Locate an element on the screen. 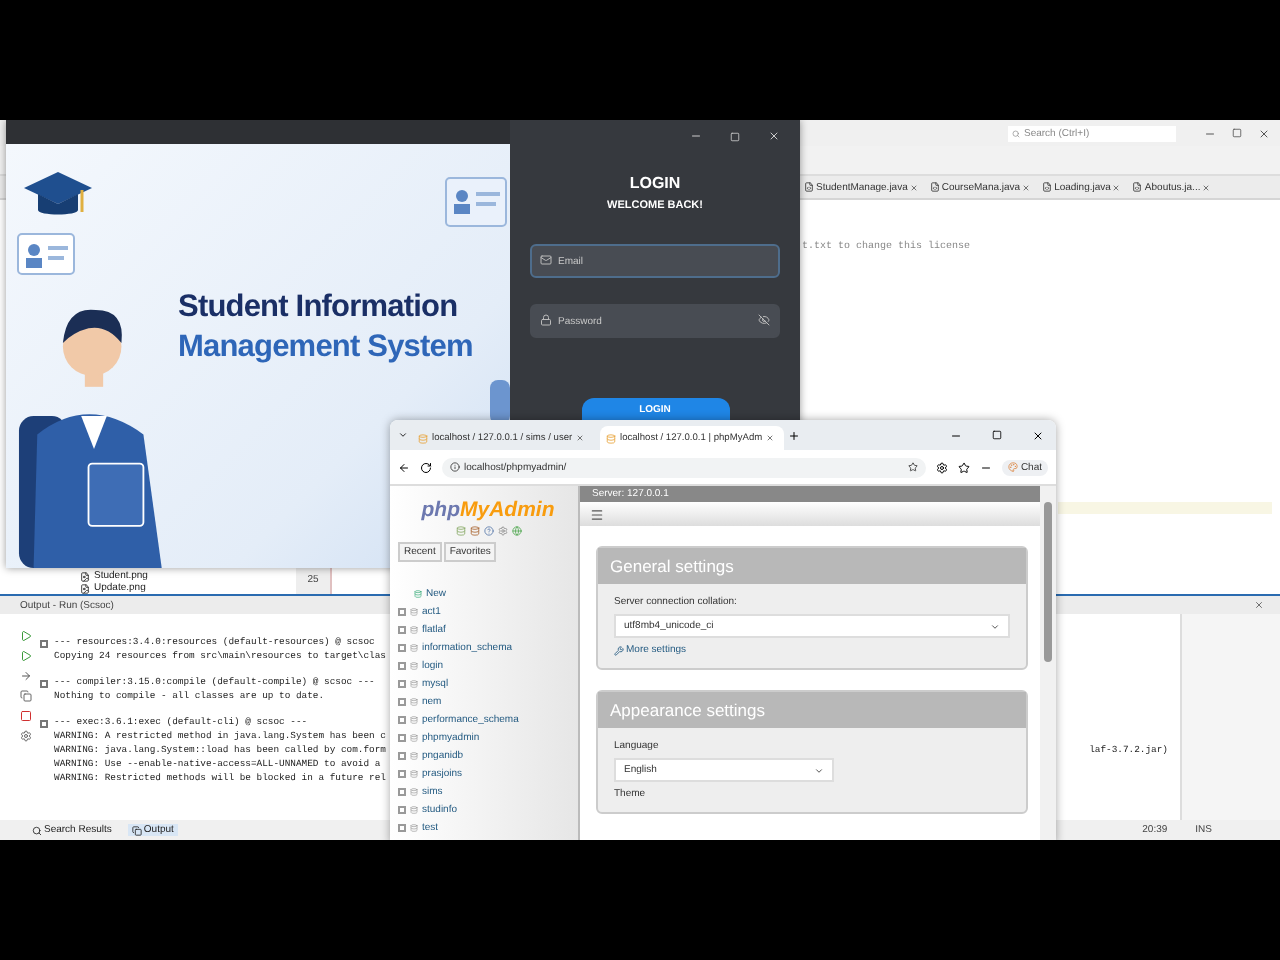 The image size is (1280, 960). reload-icon is located at coordinates (426, 467).